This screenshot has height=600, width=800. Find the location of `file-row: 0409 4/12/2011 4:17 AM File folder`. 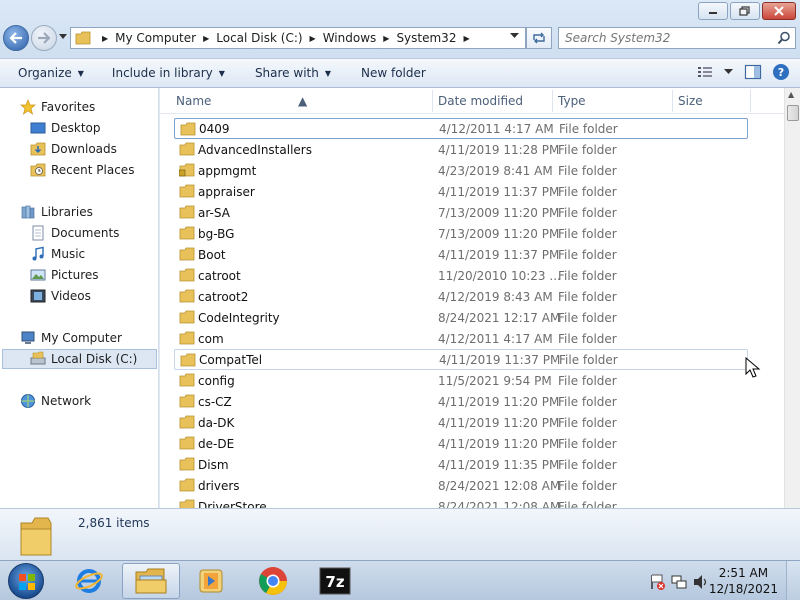

file-row: 0409 4/12/2011 4:17 AM File folder is located at coordinates (461, 128).